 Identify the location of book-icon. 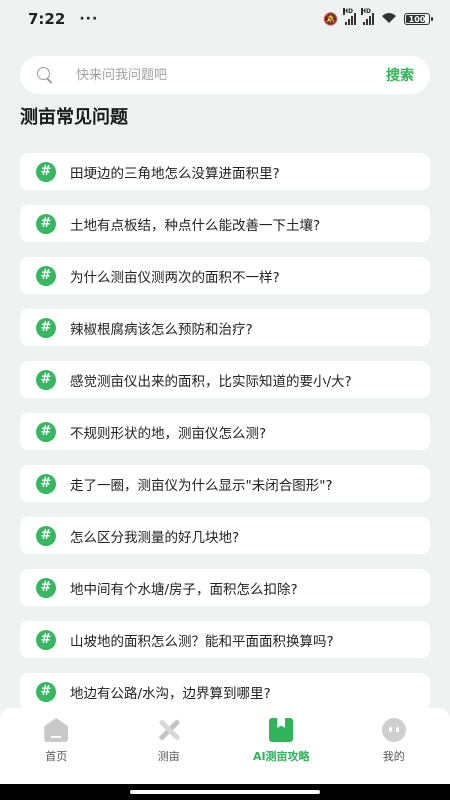
(281, 730).